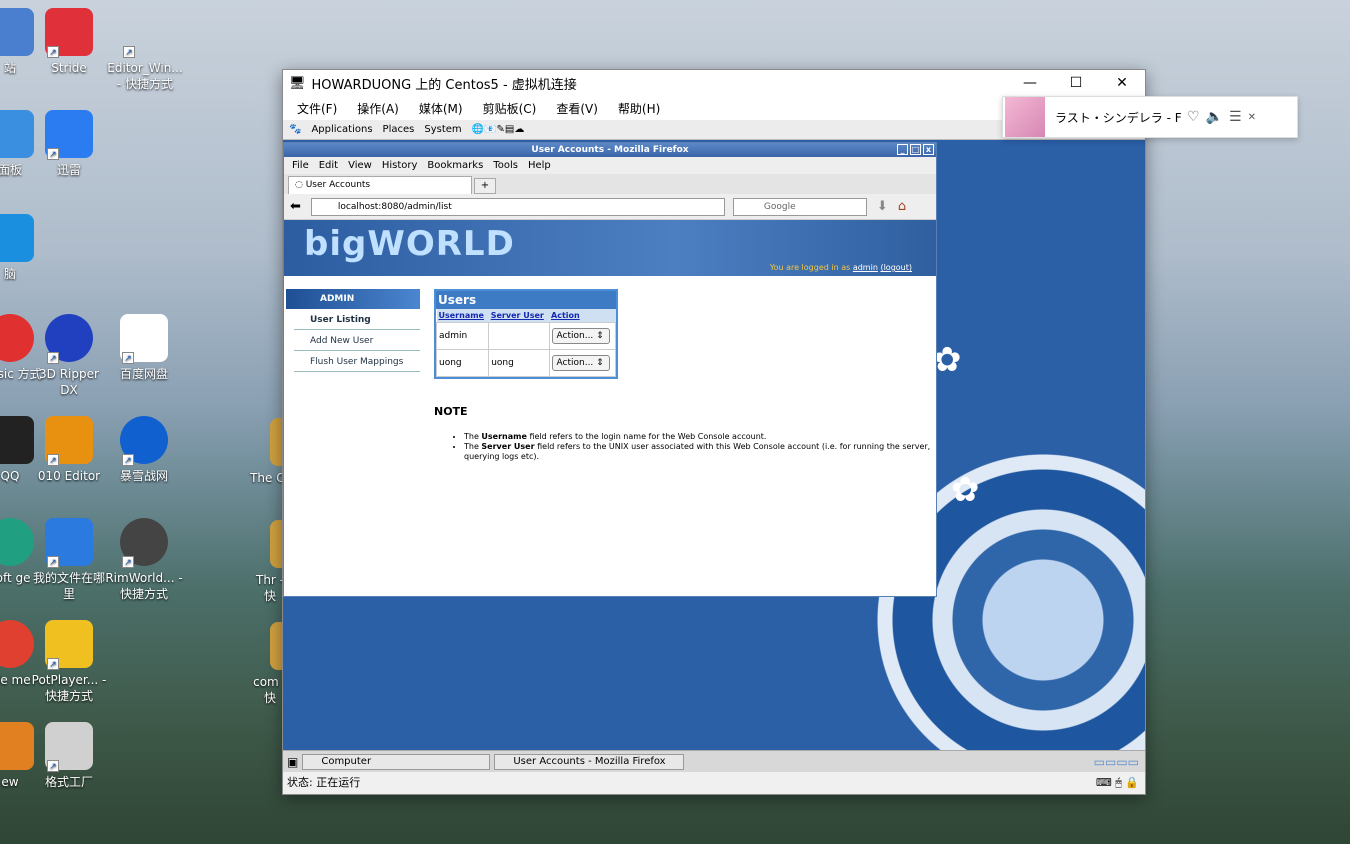  What do you see at coordinates (144, 586) in the screenshot?
I see `desktop-icon-label: RimWorld... - 快捷方式` at bounding box center [144, 586].